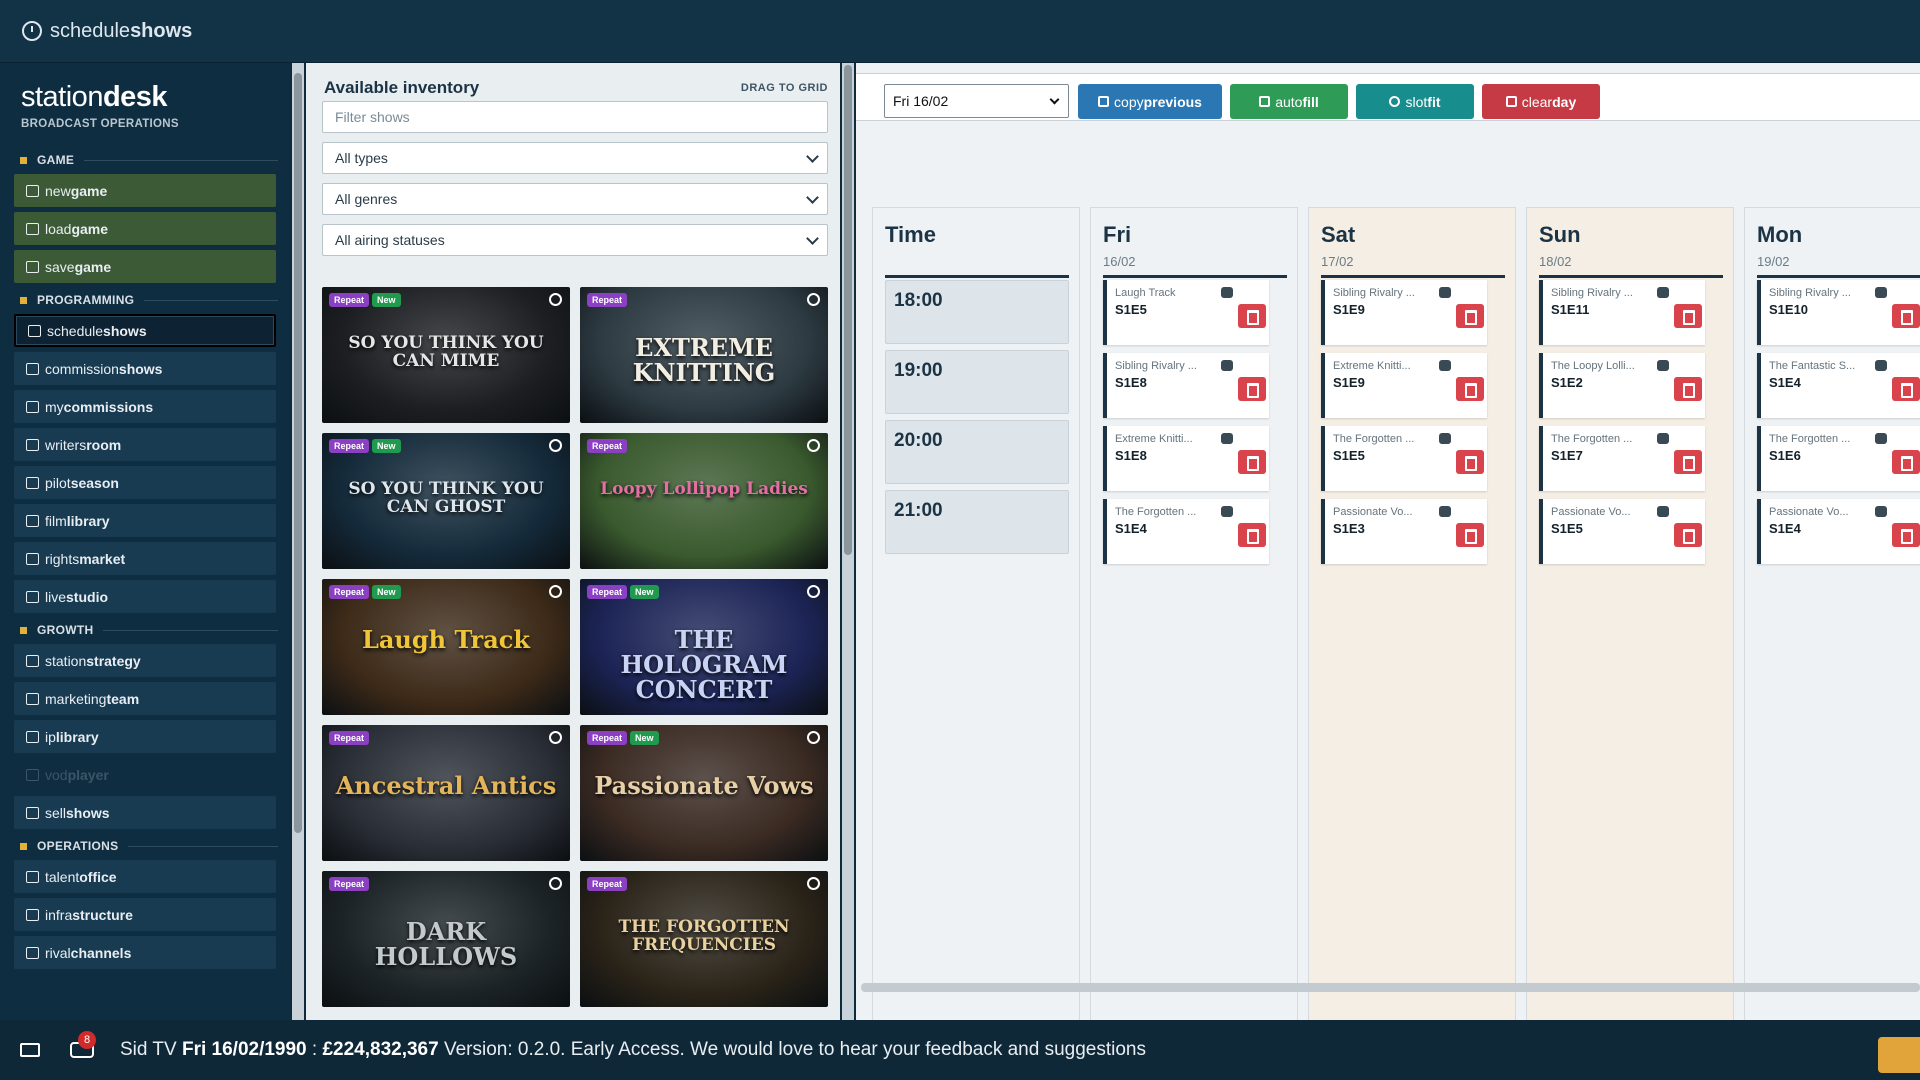 Image resolution: width=1920 pixels, height=1080 pixels. What do you see at coordinates (848, 310) in the screenshot?
I see `inventory-scroll-thumb` at bounding box center [848, 310].